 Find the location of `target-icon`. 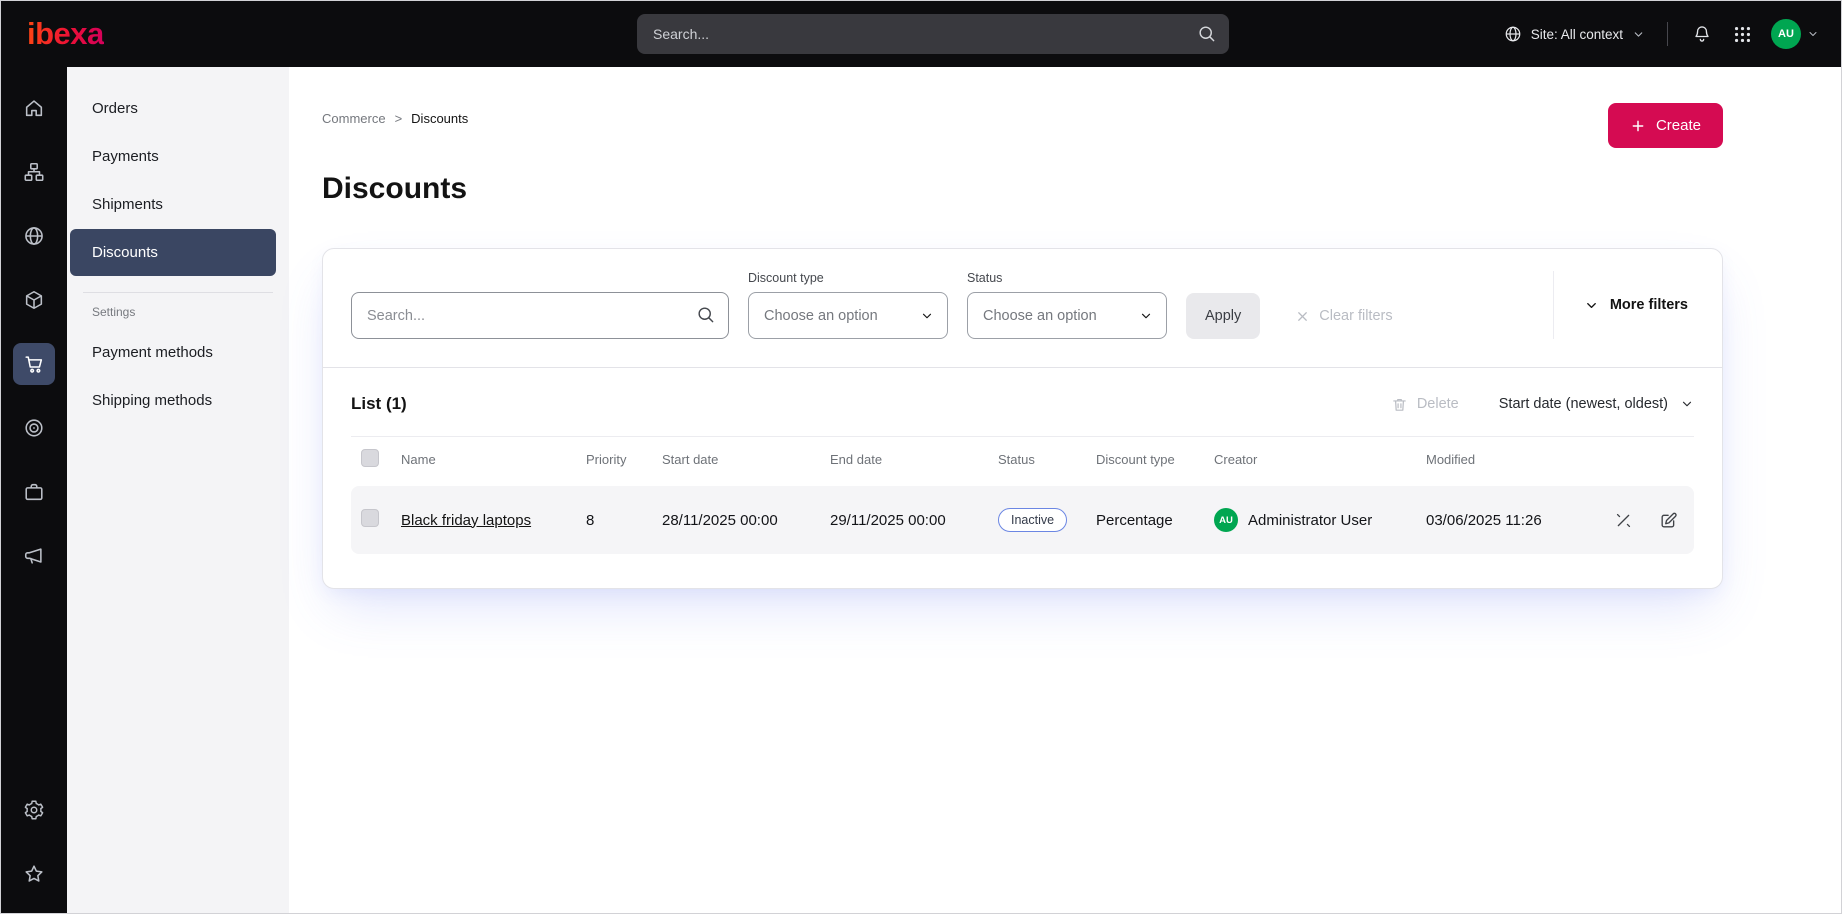

target-icon is located at coordinates (34, 428).